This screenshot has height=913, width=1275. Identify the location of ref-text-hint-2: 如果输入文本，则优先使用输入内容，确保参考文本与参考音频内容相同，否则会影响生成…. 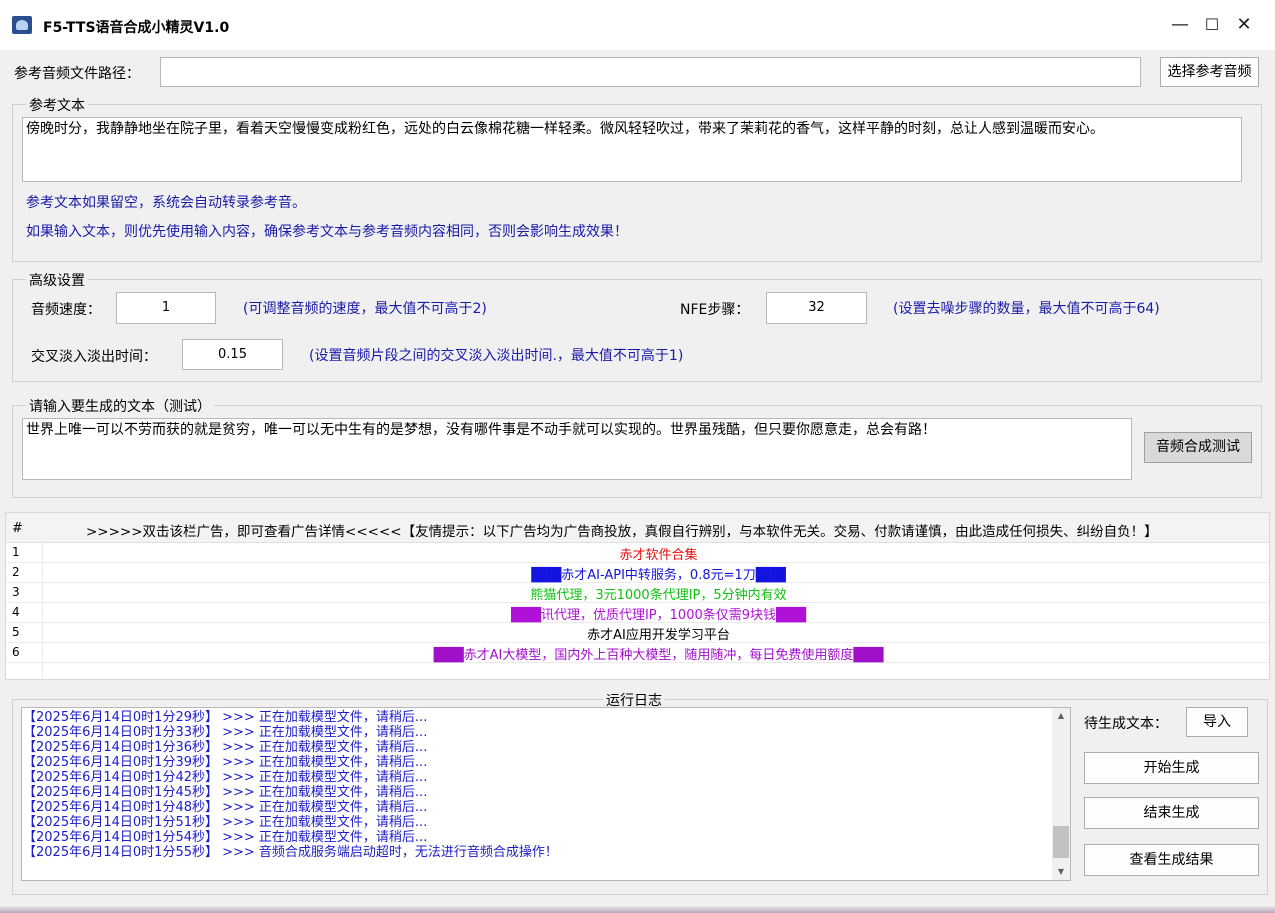
(327, 232).